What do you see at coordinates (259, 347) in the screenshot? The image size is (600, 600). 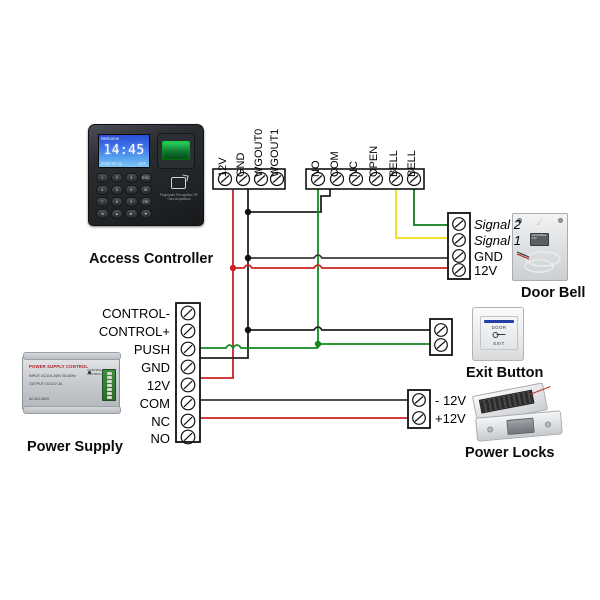 I see `wire-push-green` at bounding box center [259, 347].